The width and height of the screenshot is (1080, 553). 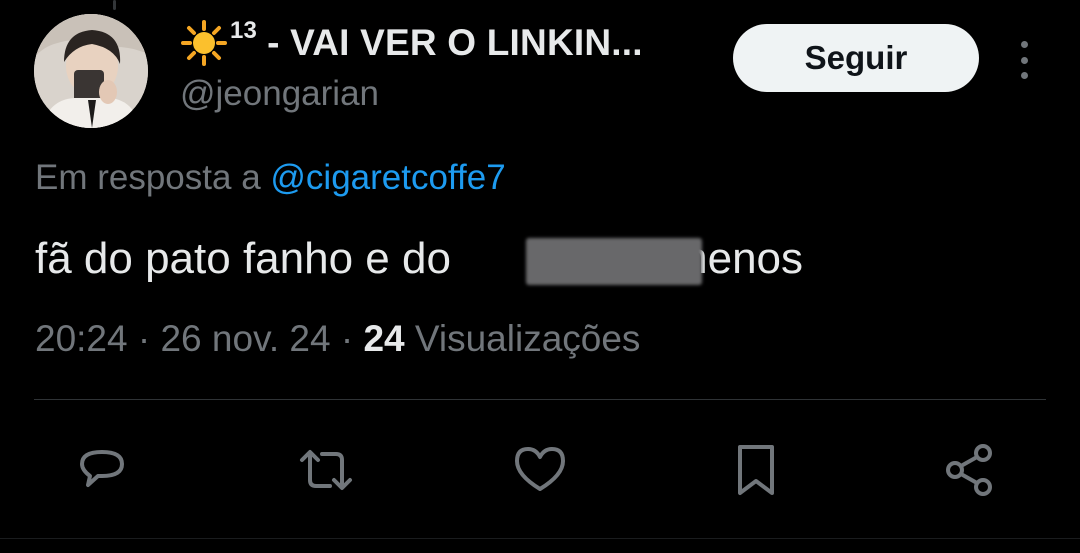 What do you see at coordinates (540, 399) in the screenshot?
I see `divider` at bounding box center [540, 399].